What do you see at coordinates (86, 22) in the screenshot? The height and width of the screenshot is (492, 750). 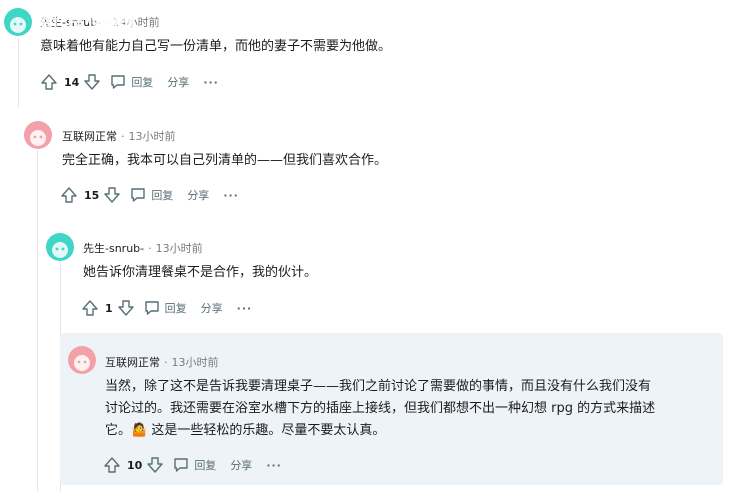 I see `watermark: 新浪微博` at bounding box center [86, 22].